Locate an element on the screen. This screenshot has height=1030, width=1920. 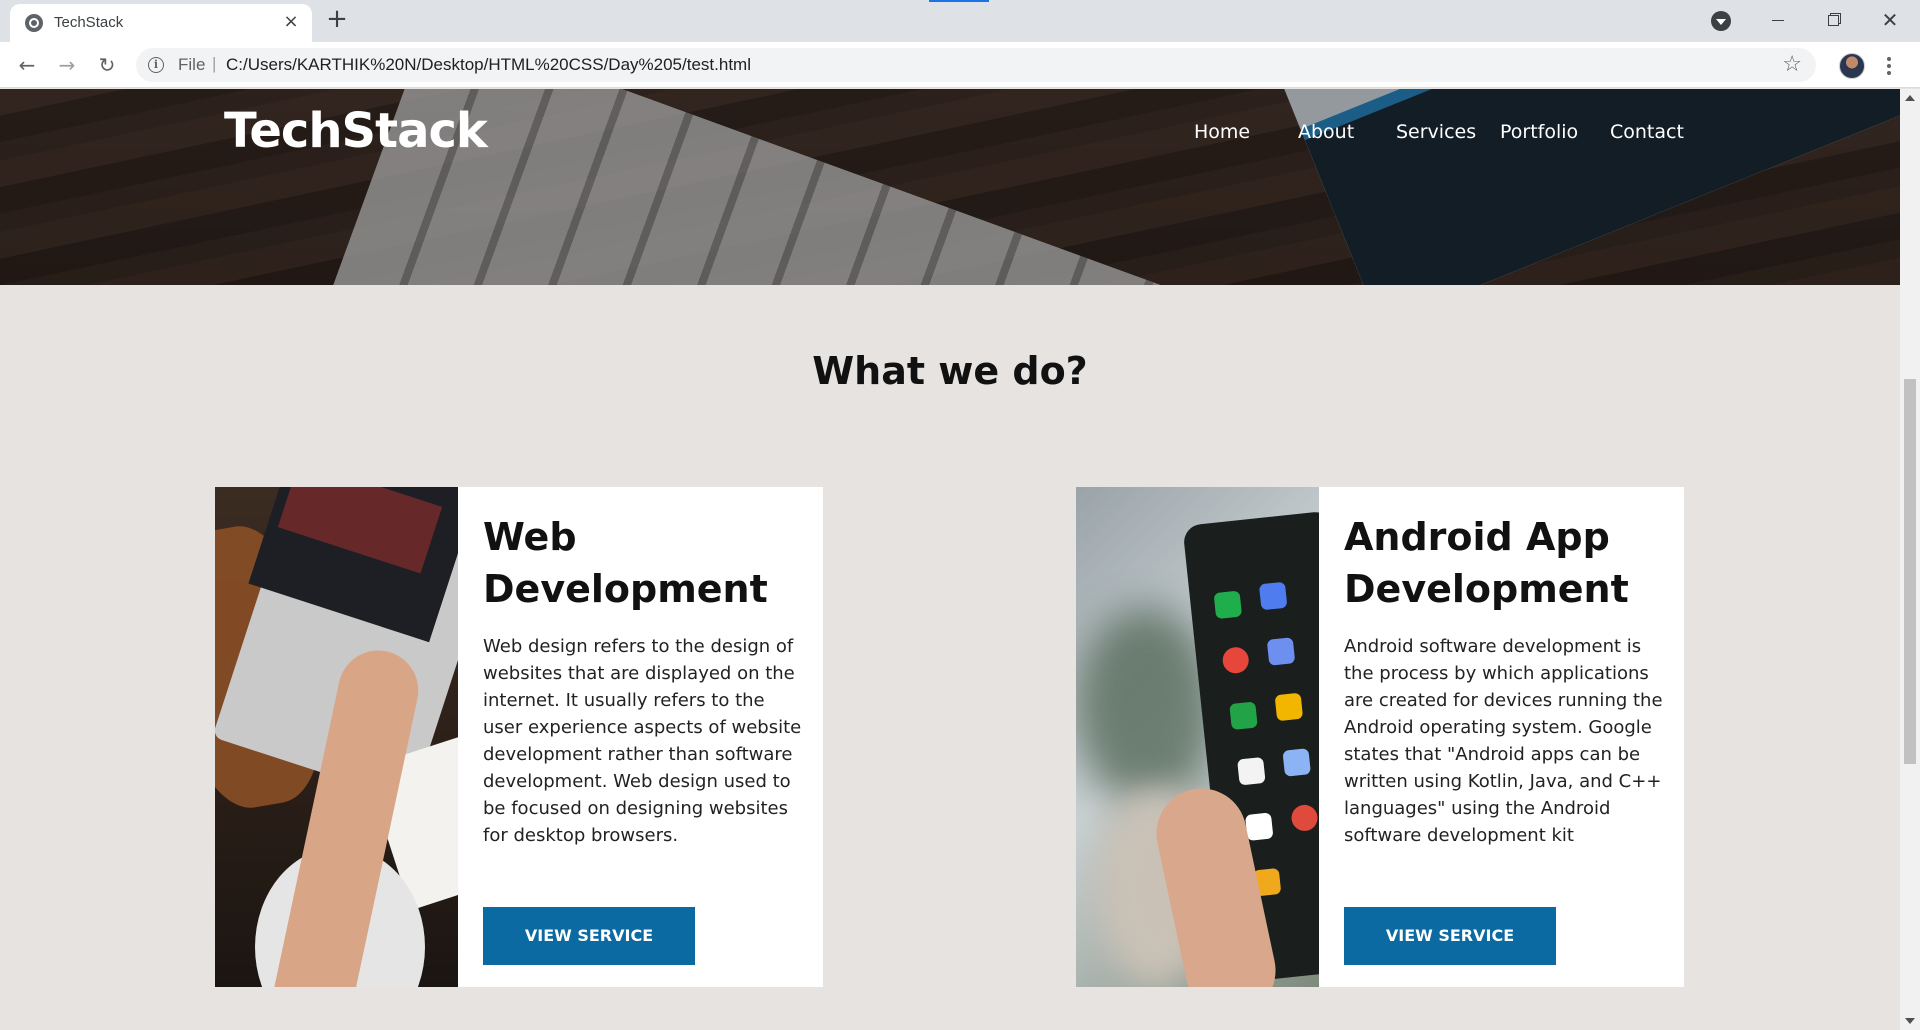
page-scrollbar is located at coordinates (1910, 559).